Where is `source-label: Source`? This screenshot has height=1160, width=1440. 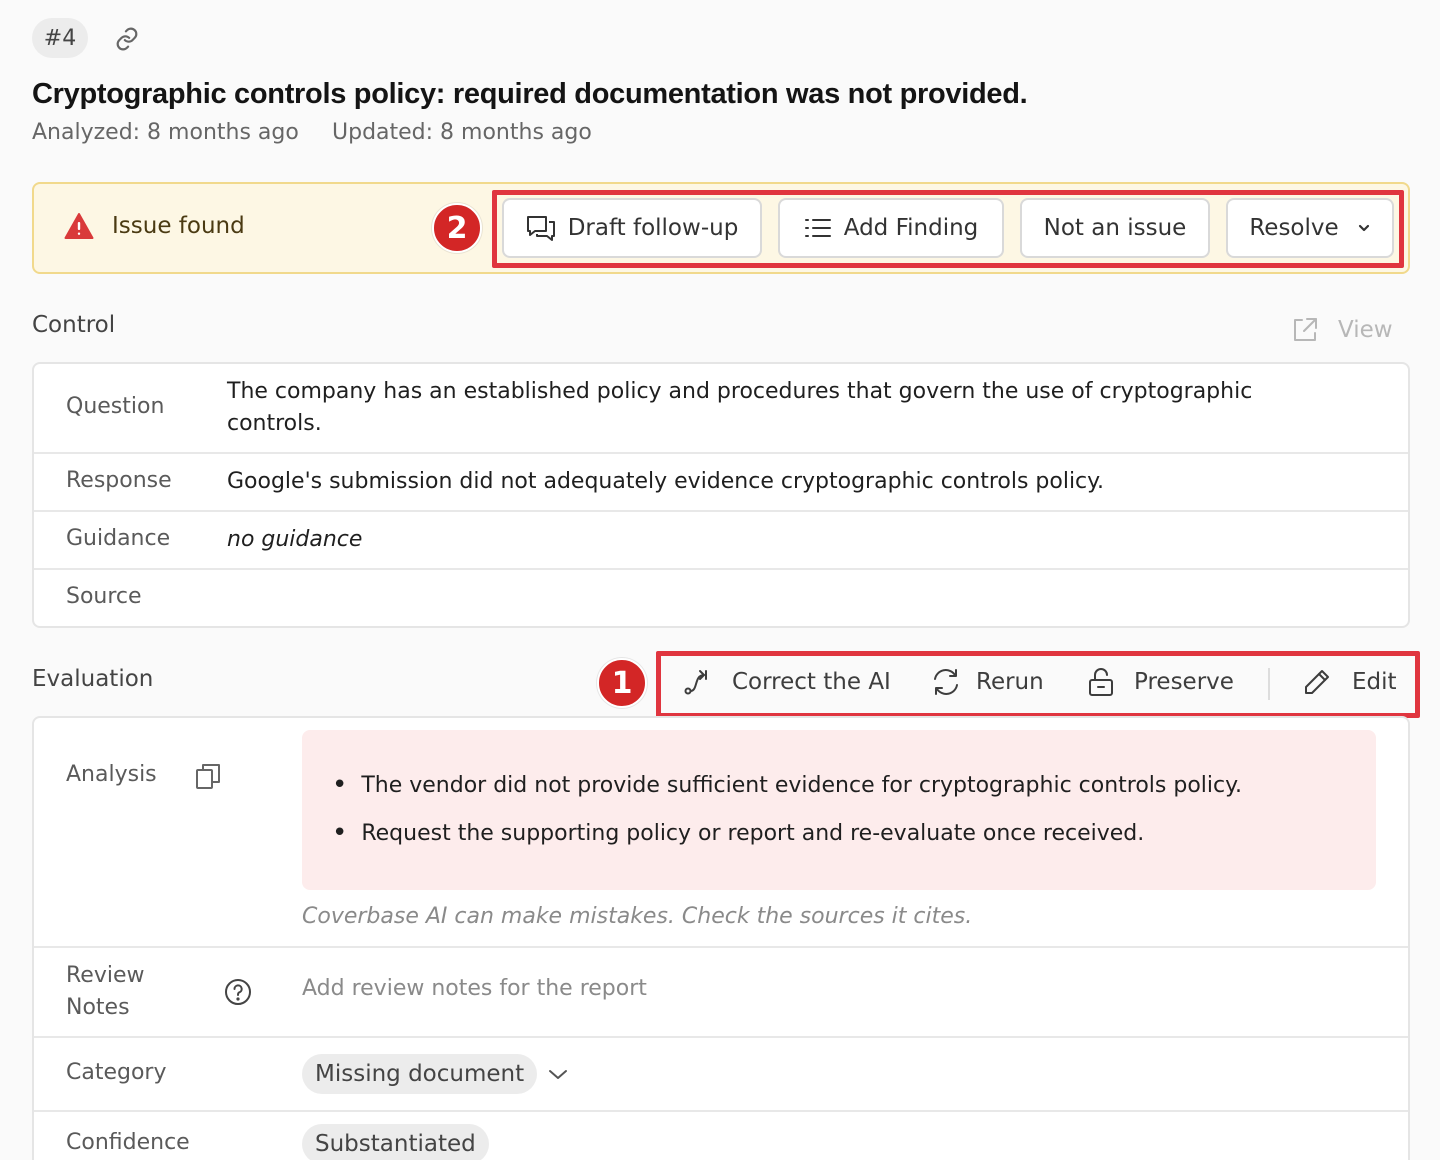
source-label: Source is located at coordinates (104, 596).